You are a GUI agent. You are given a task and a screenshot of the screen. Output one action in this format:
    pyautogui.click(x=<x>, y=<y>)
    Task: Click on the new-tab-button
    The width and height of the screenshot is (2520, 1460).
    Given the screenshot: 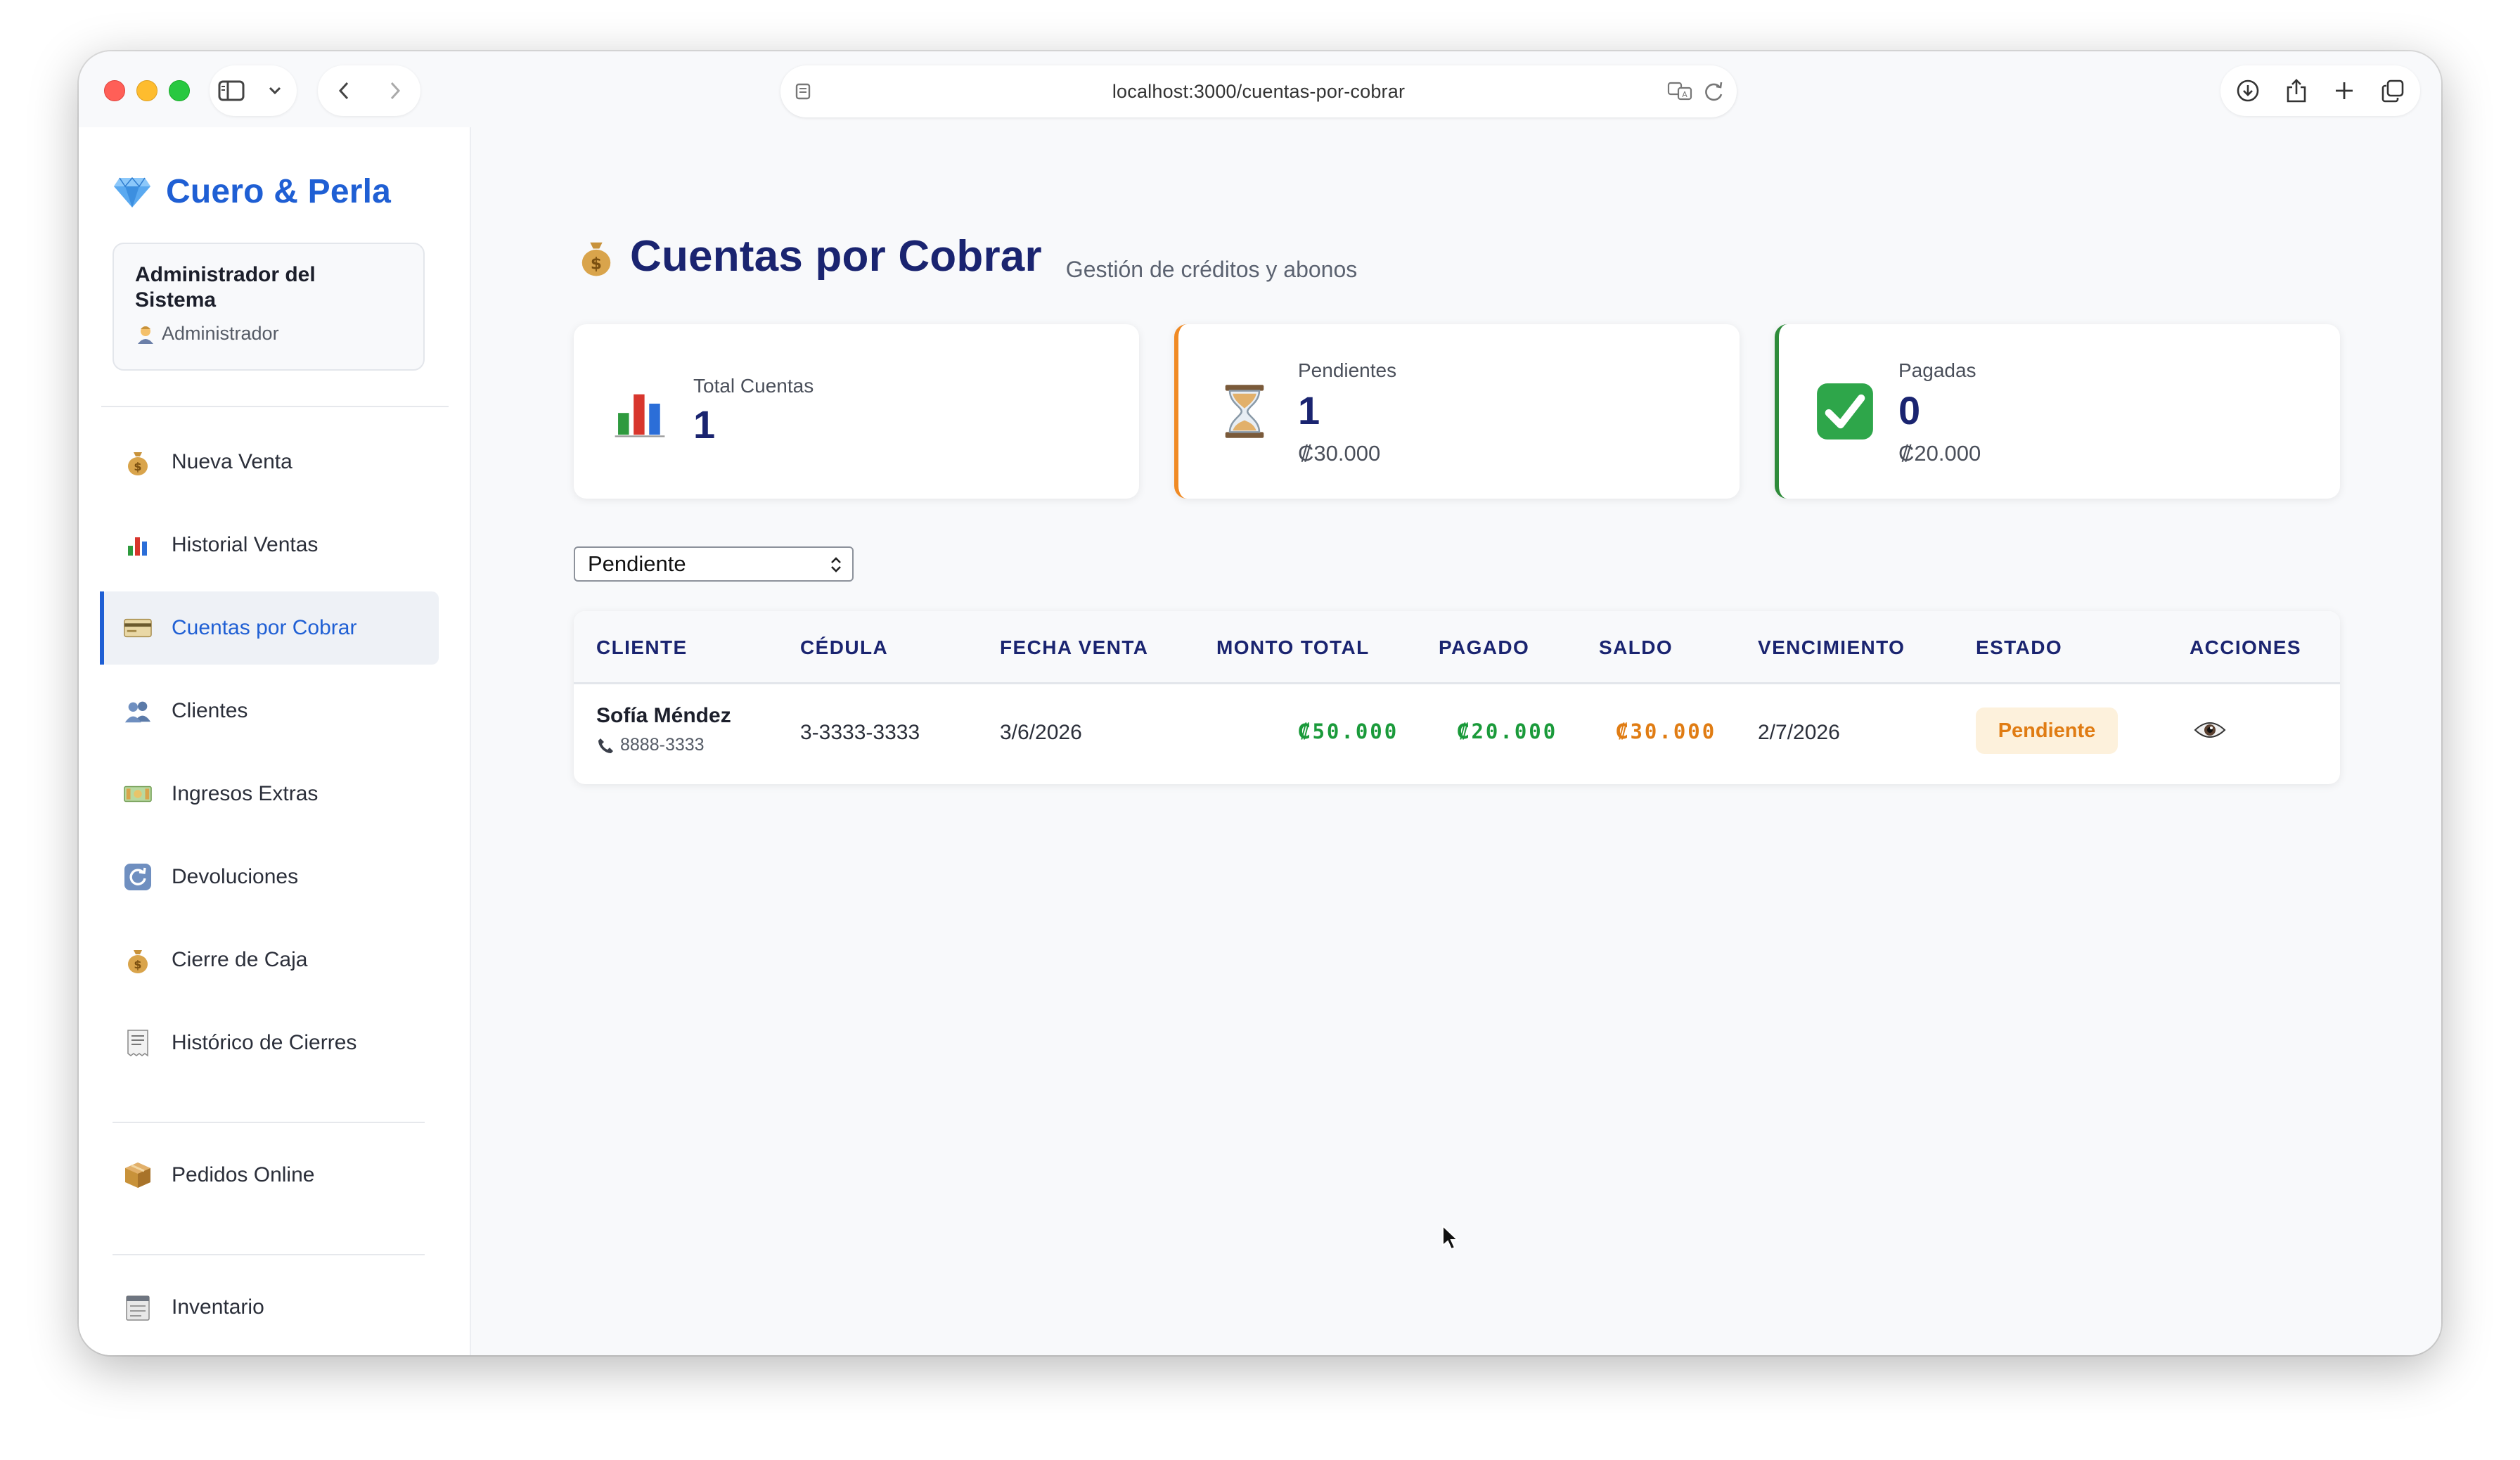 What is the action you would take?
    pyautogui.click(x=2344, y=91)
    